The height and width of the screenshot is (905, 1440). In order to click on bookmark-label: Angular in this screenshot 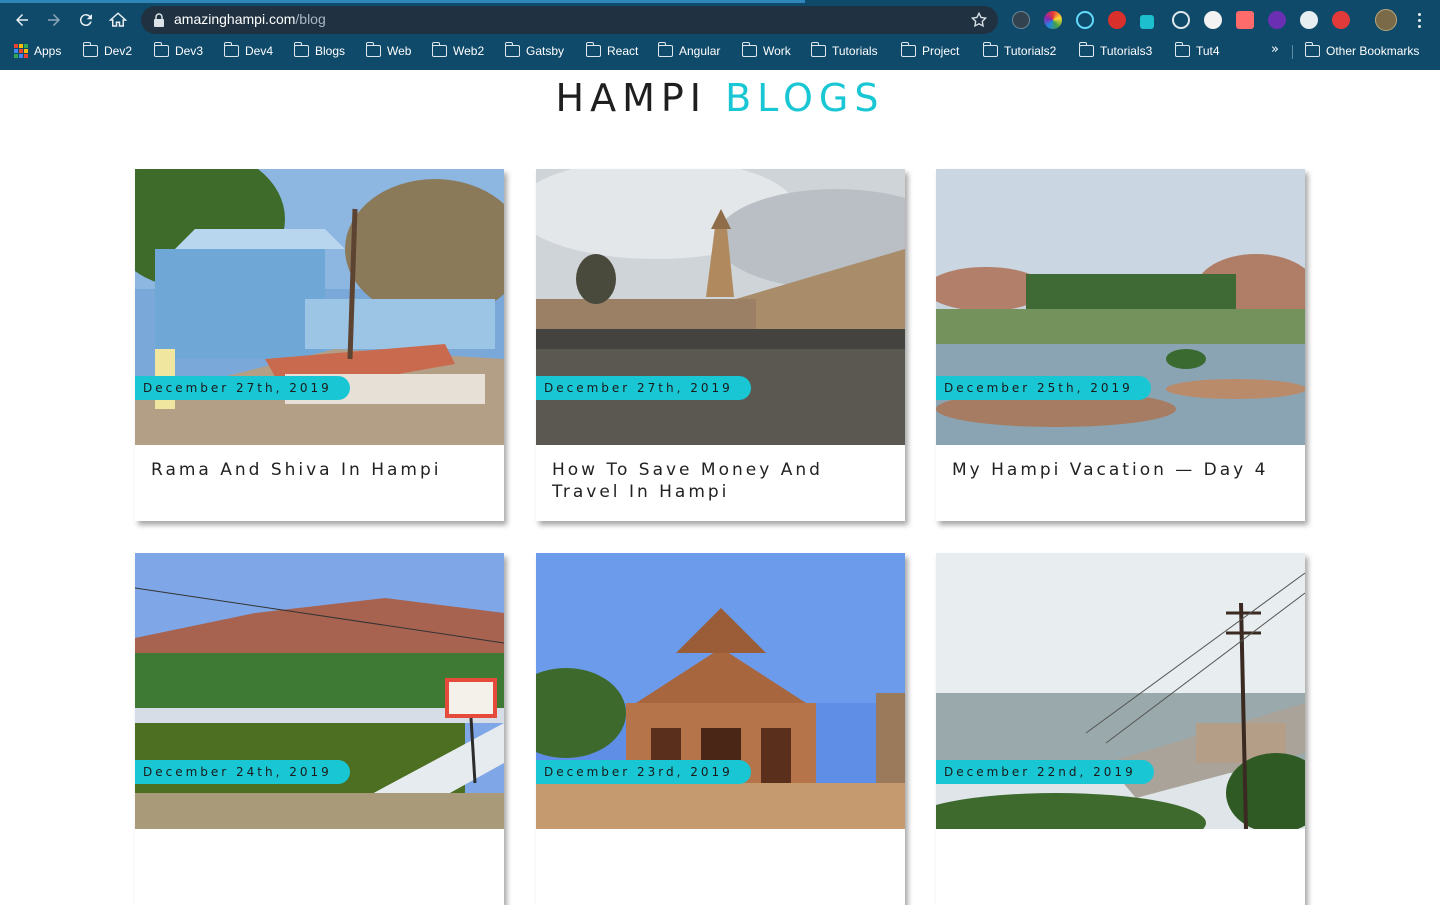, I will do `click(700, 51)`.